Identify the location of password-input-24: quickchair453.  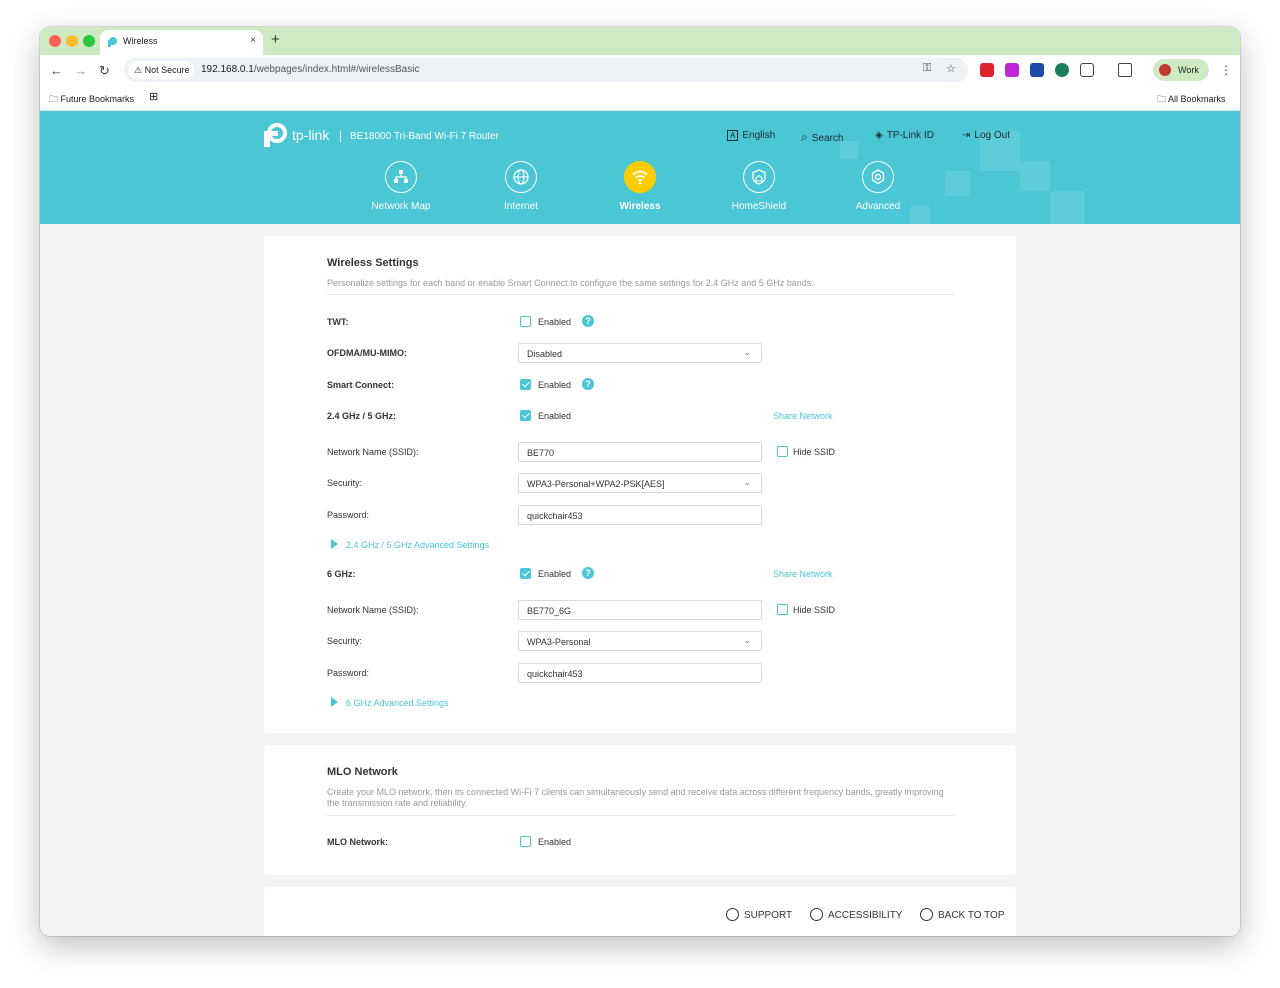
(640, 515).